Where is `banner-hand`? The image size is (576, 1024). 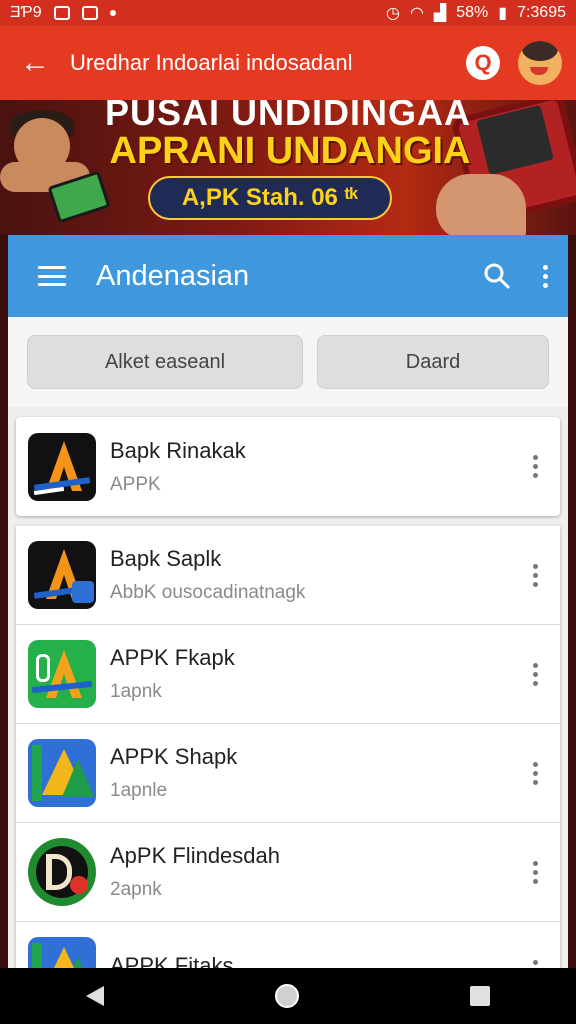 banner-hand is located at coordinates (481, 204).